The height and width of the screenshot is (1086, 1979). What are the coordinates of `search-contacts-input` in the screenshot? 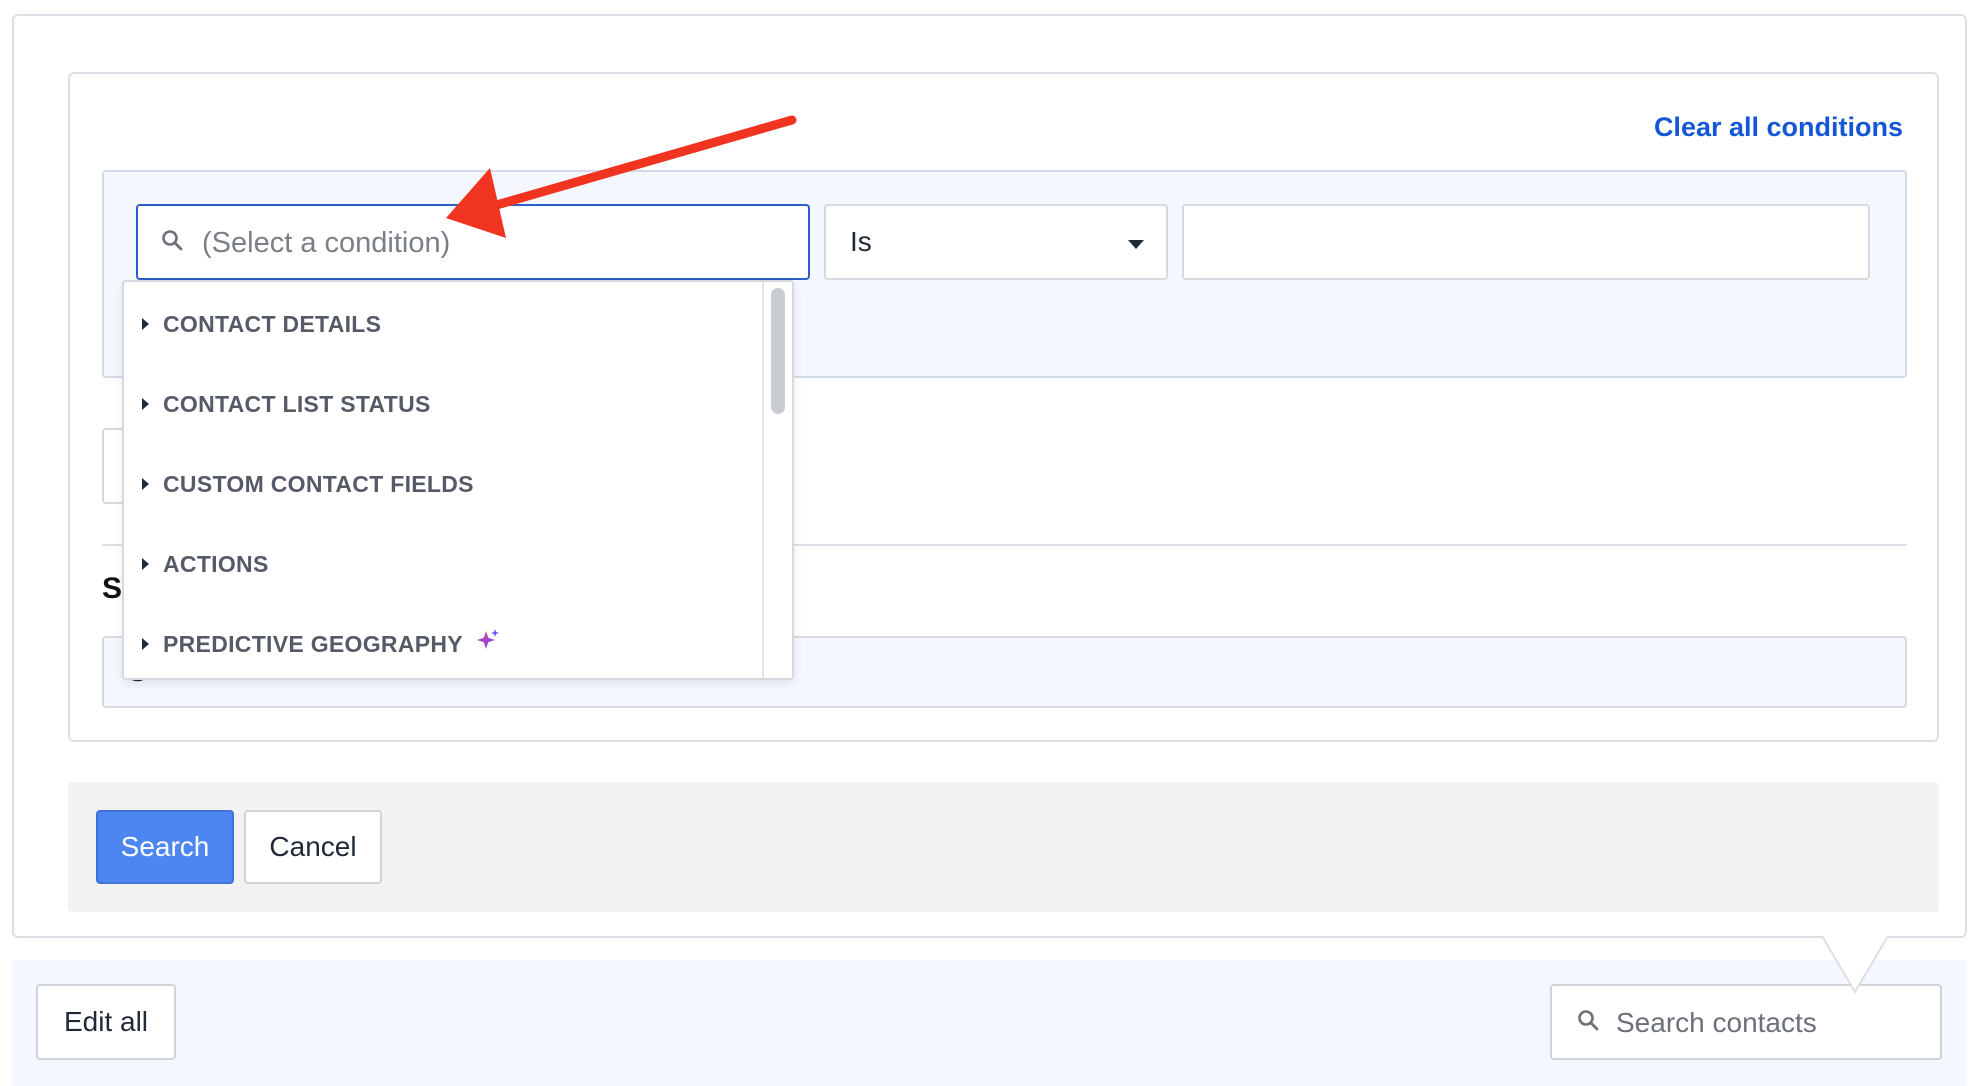 It's located at (1771, 1023).